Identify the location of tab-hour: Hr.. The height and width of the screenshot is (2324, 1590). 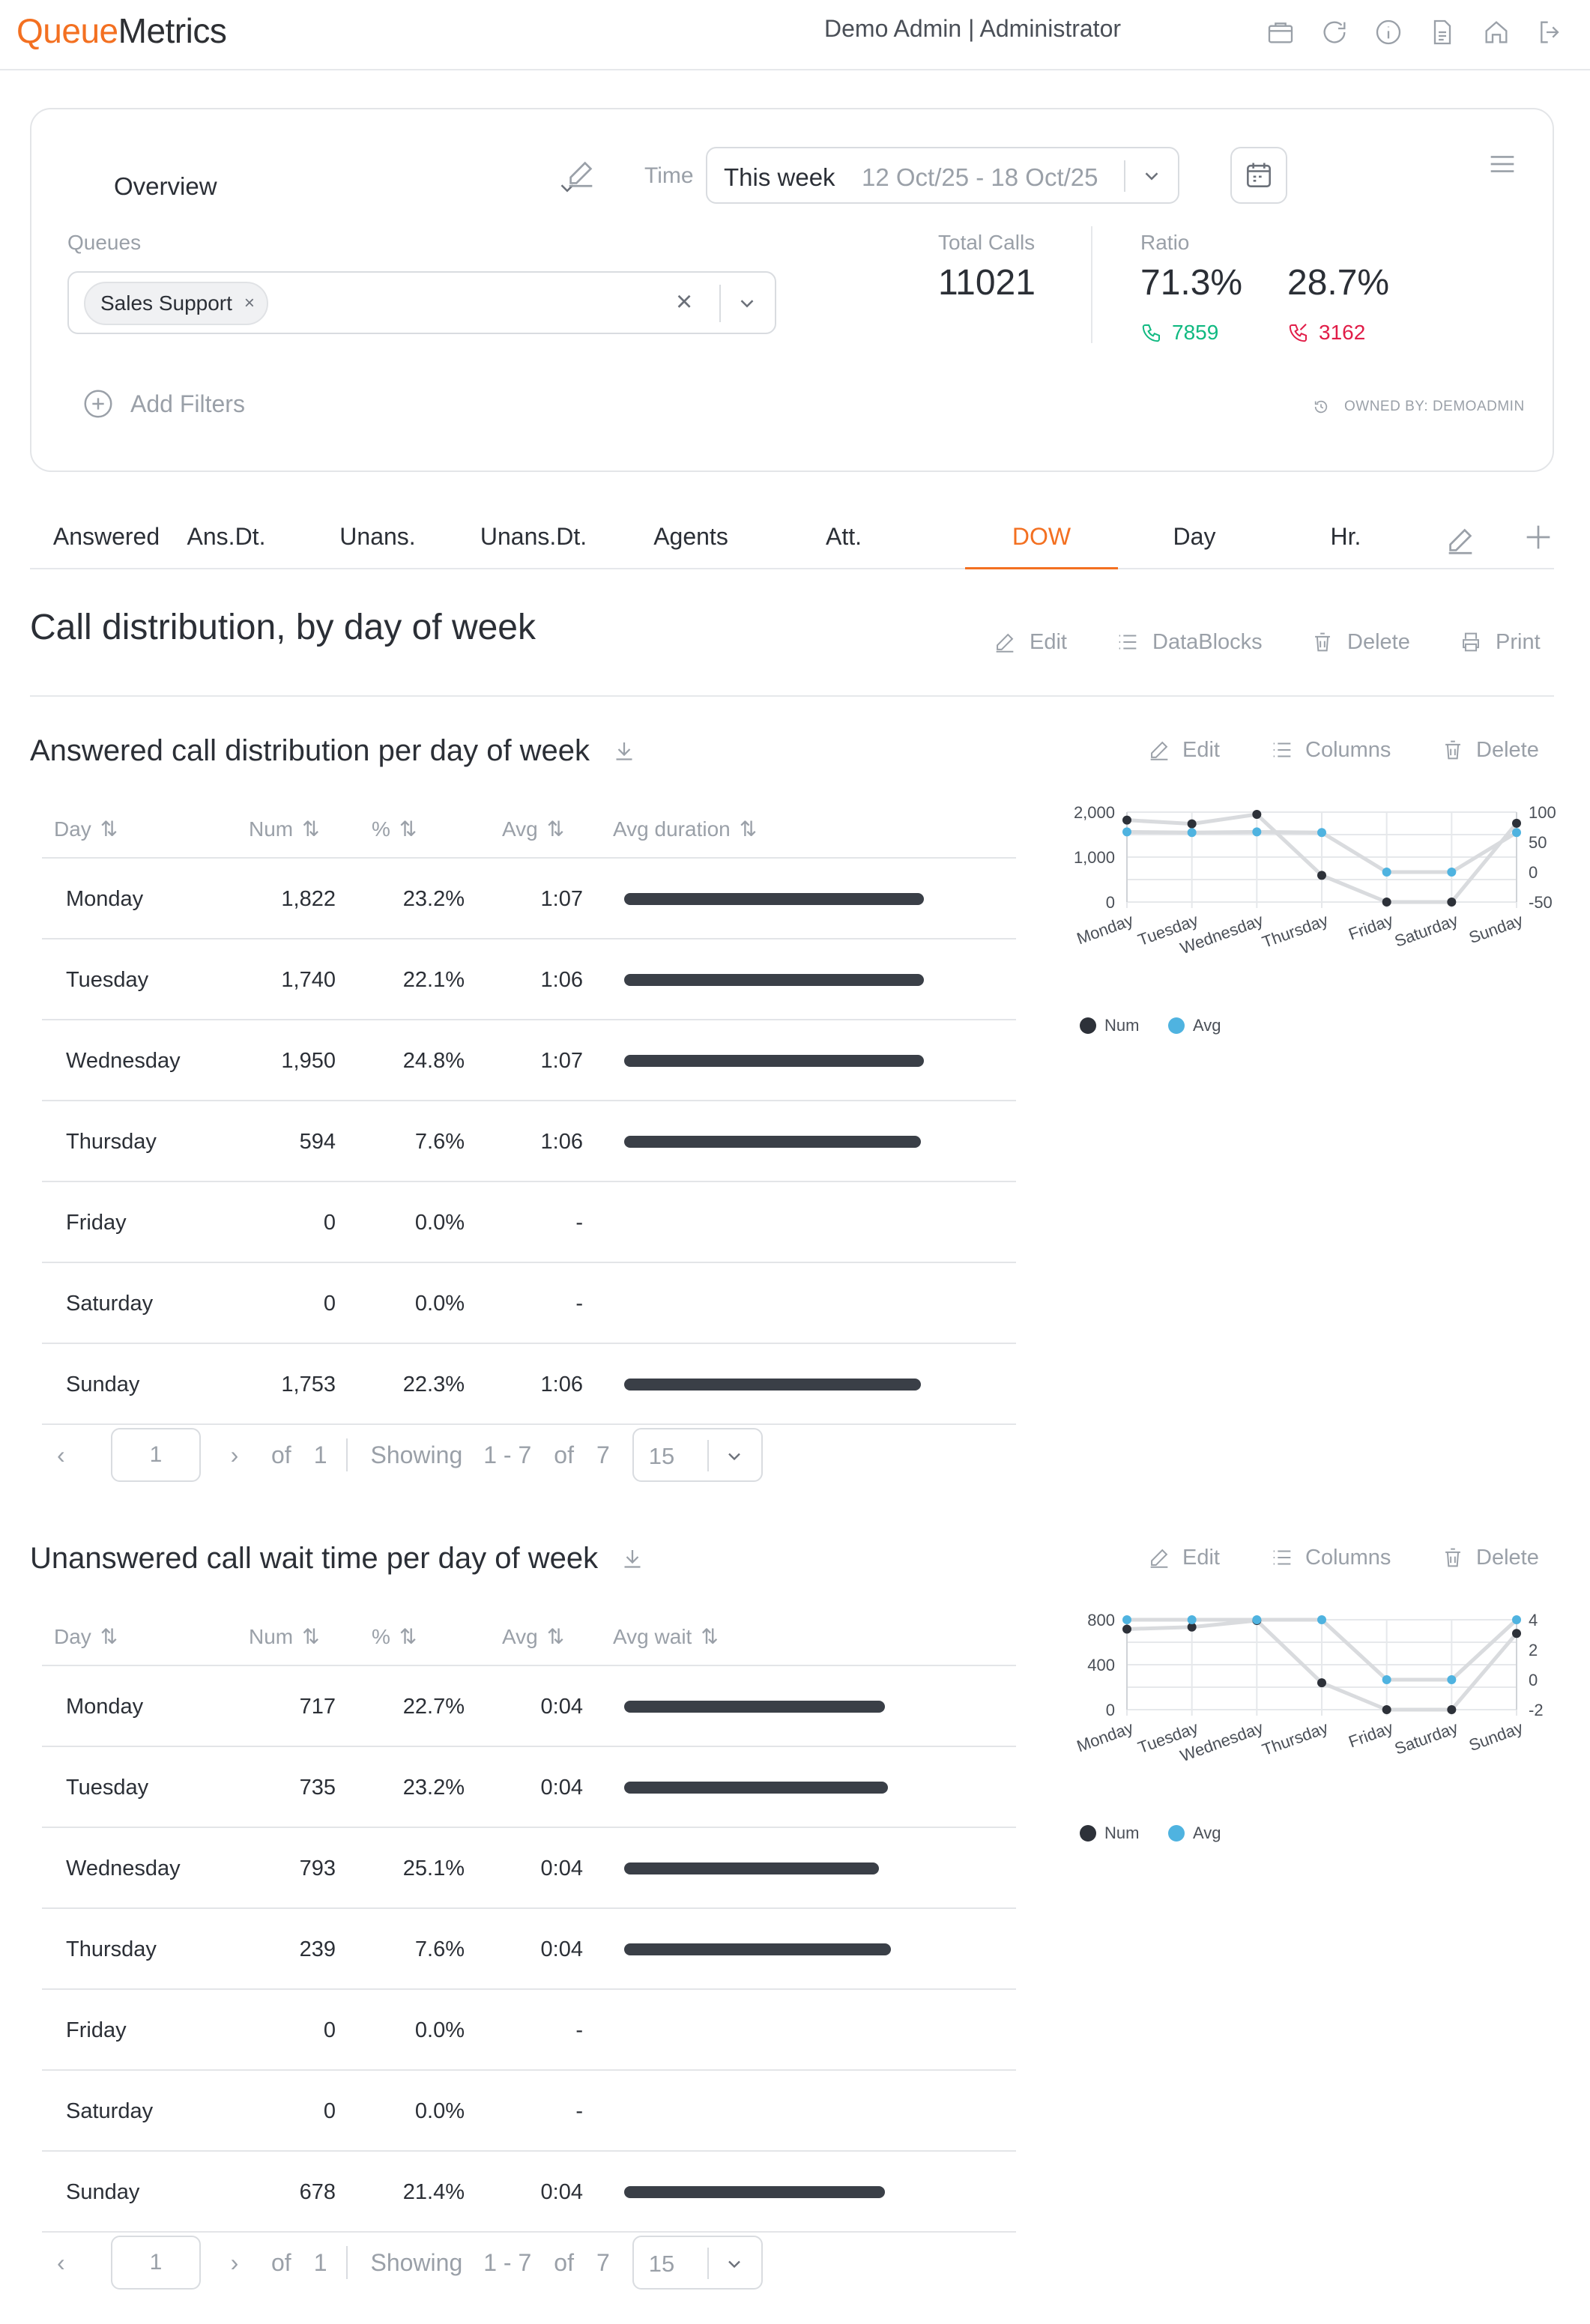
(1345, 546).